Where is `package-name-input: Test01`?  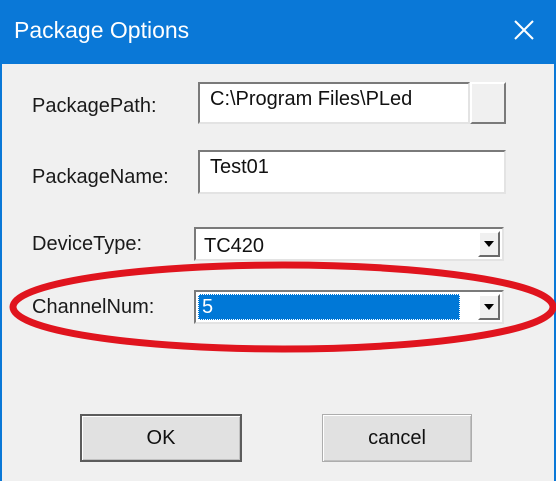
package-name-input: Test01 is located at coordinates (352, 172).